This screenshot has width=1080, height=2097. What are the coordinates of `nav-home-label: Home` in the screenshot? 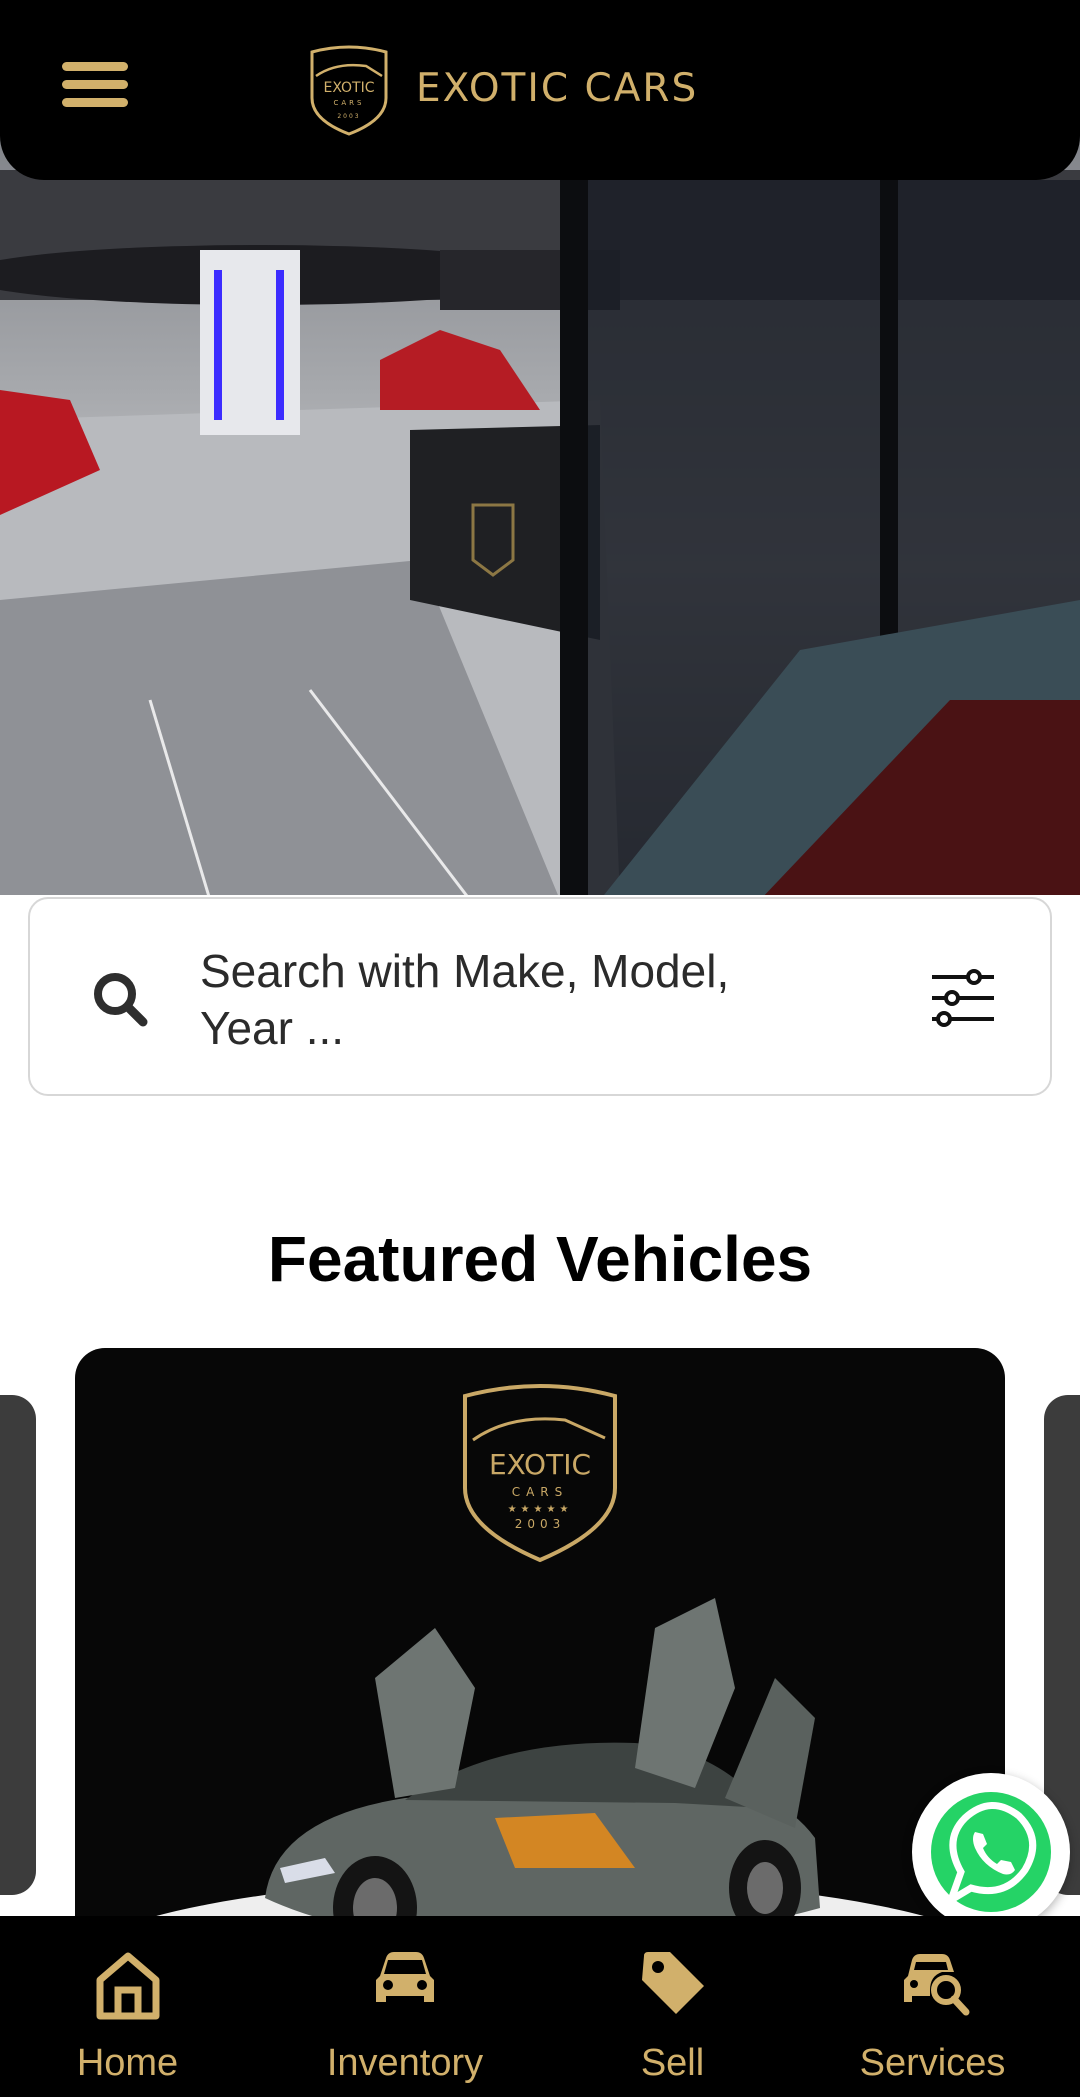 It's located at (127, 2063).